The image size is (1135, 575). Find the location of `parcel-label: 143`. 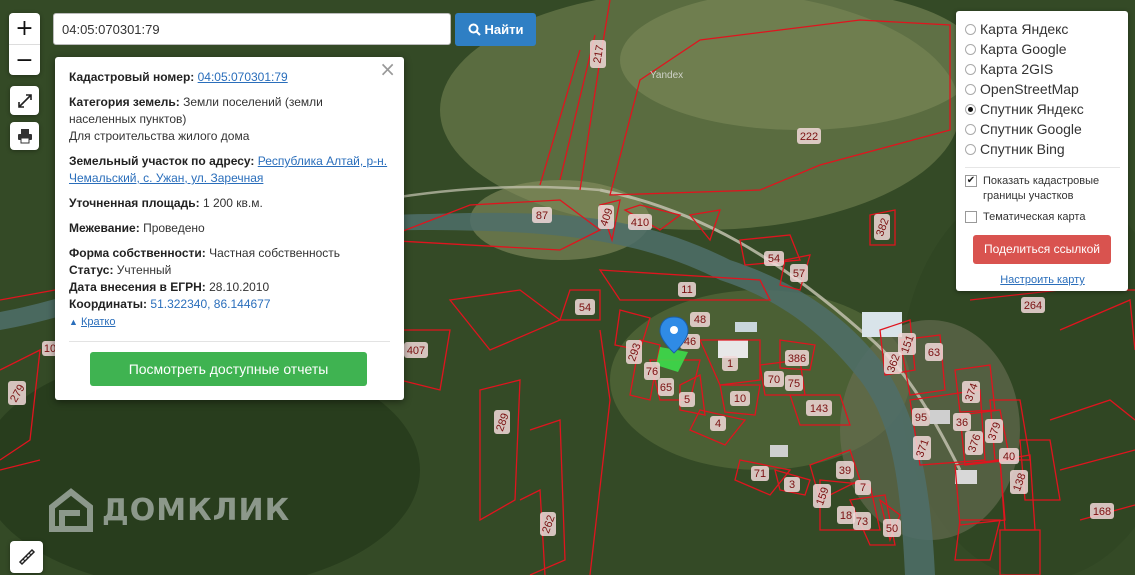

parcel-label: 143 is located at coordinates (819, 409).